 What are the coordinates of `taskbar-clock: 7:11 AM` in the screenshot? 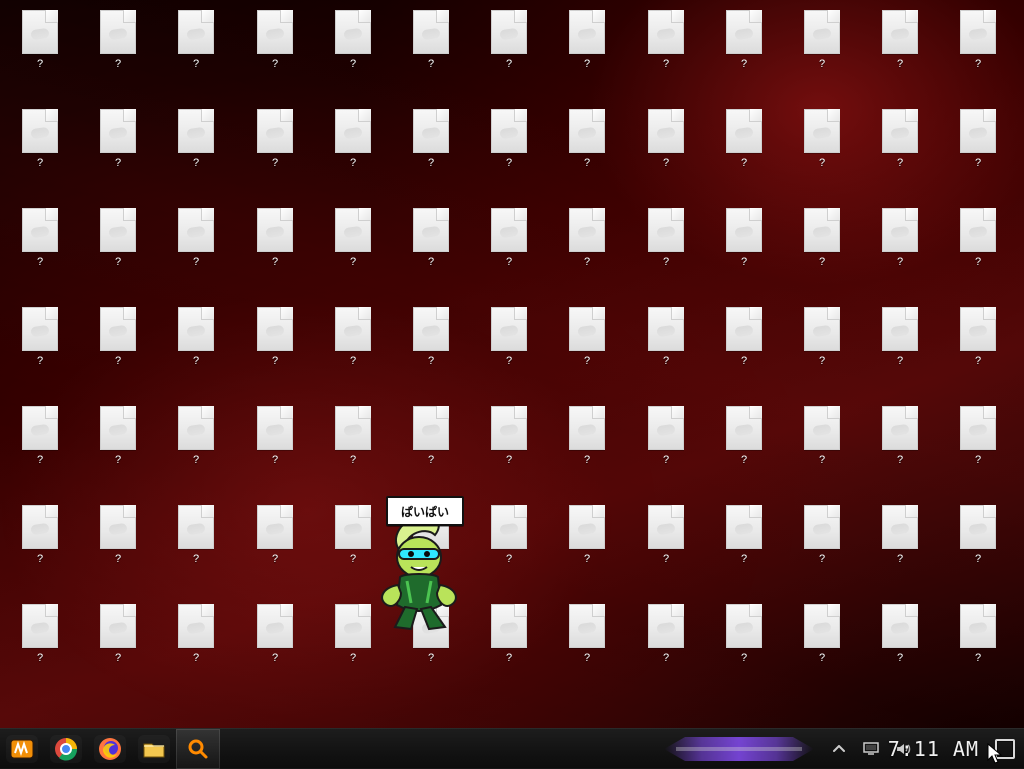 It's located at (933, 749).